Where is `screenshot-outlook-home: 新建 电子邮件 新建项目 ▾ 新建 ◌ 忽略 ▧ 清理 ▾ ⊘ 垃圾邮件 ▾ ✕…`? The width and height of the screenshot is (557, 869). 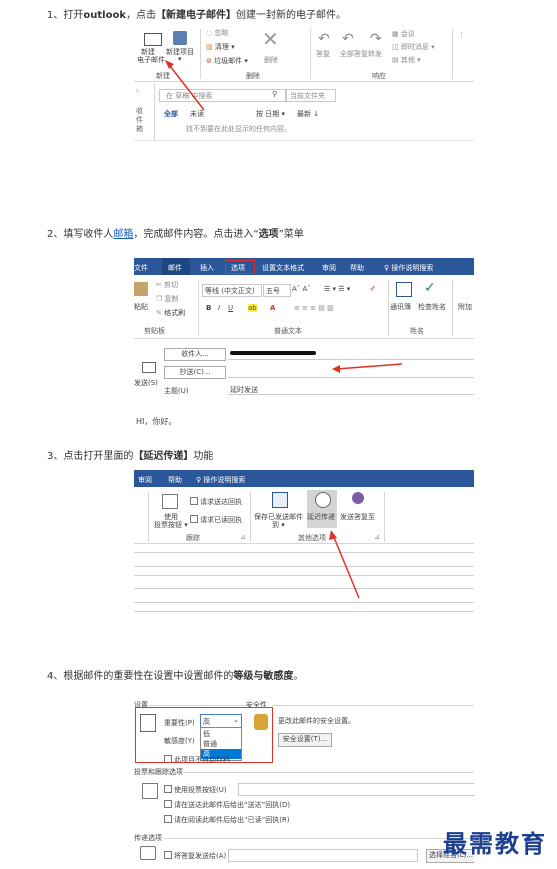
screenshot-outlook-home: 新建 电子邮件 新建项目 ▾ 新建 ◌ 忽略 ▧ 清理 ▾ ⊘ 垃圾邮件 ▾ ✕… is located at coordinates (304, 84).